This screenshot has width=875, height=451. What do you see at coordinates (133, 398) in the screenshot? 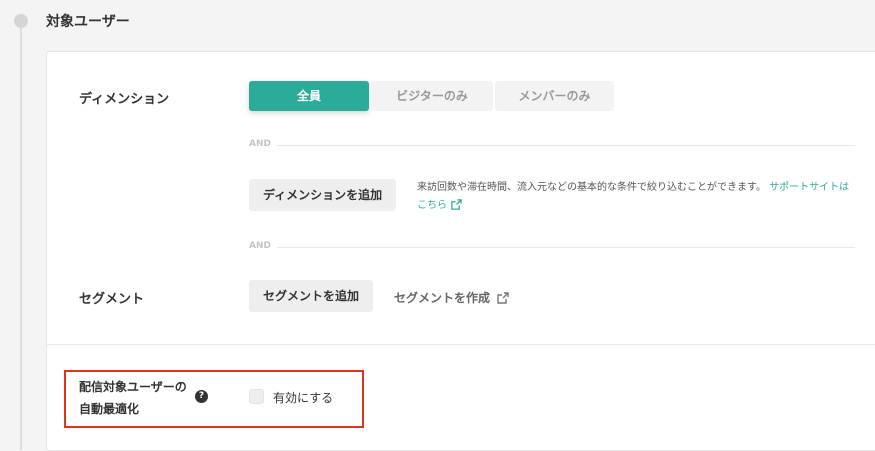
I see `auto-optimization-label: 配信対象ユーザーの 自動最適化` at bounding box center [133, 398].